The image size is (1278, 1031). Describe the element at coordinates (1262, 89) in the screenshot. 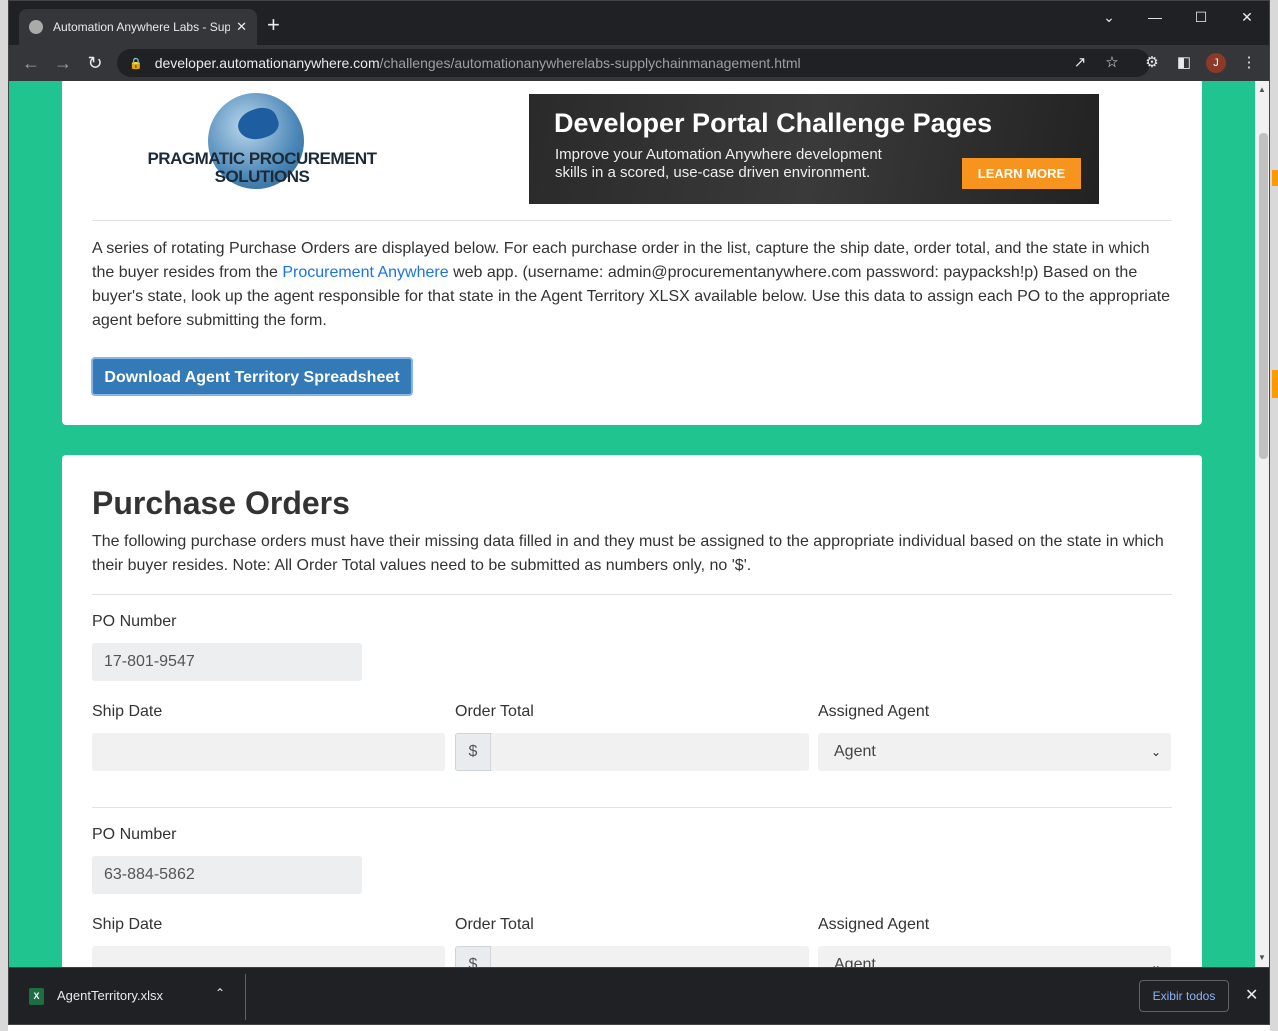

I see `scroll-up-icon: ▲` at that location.